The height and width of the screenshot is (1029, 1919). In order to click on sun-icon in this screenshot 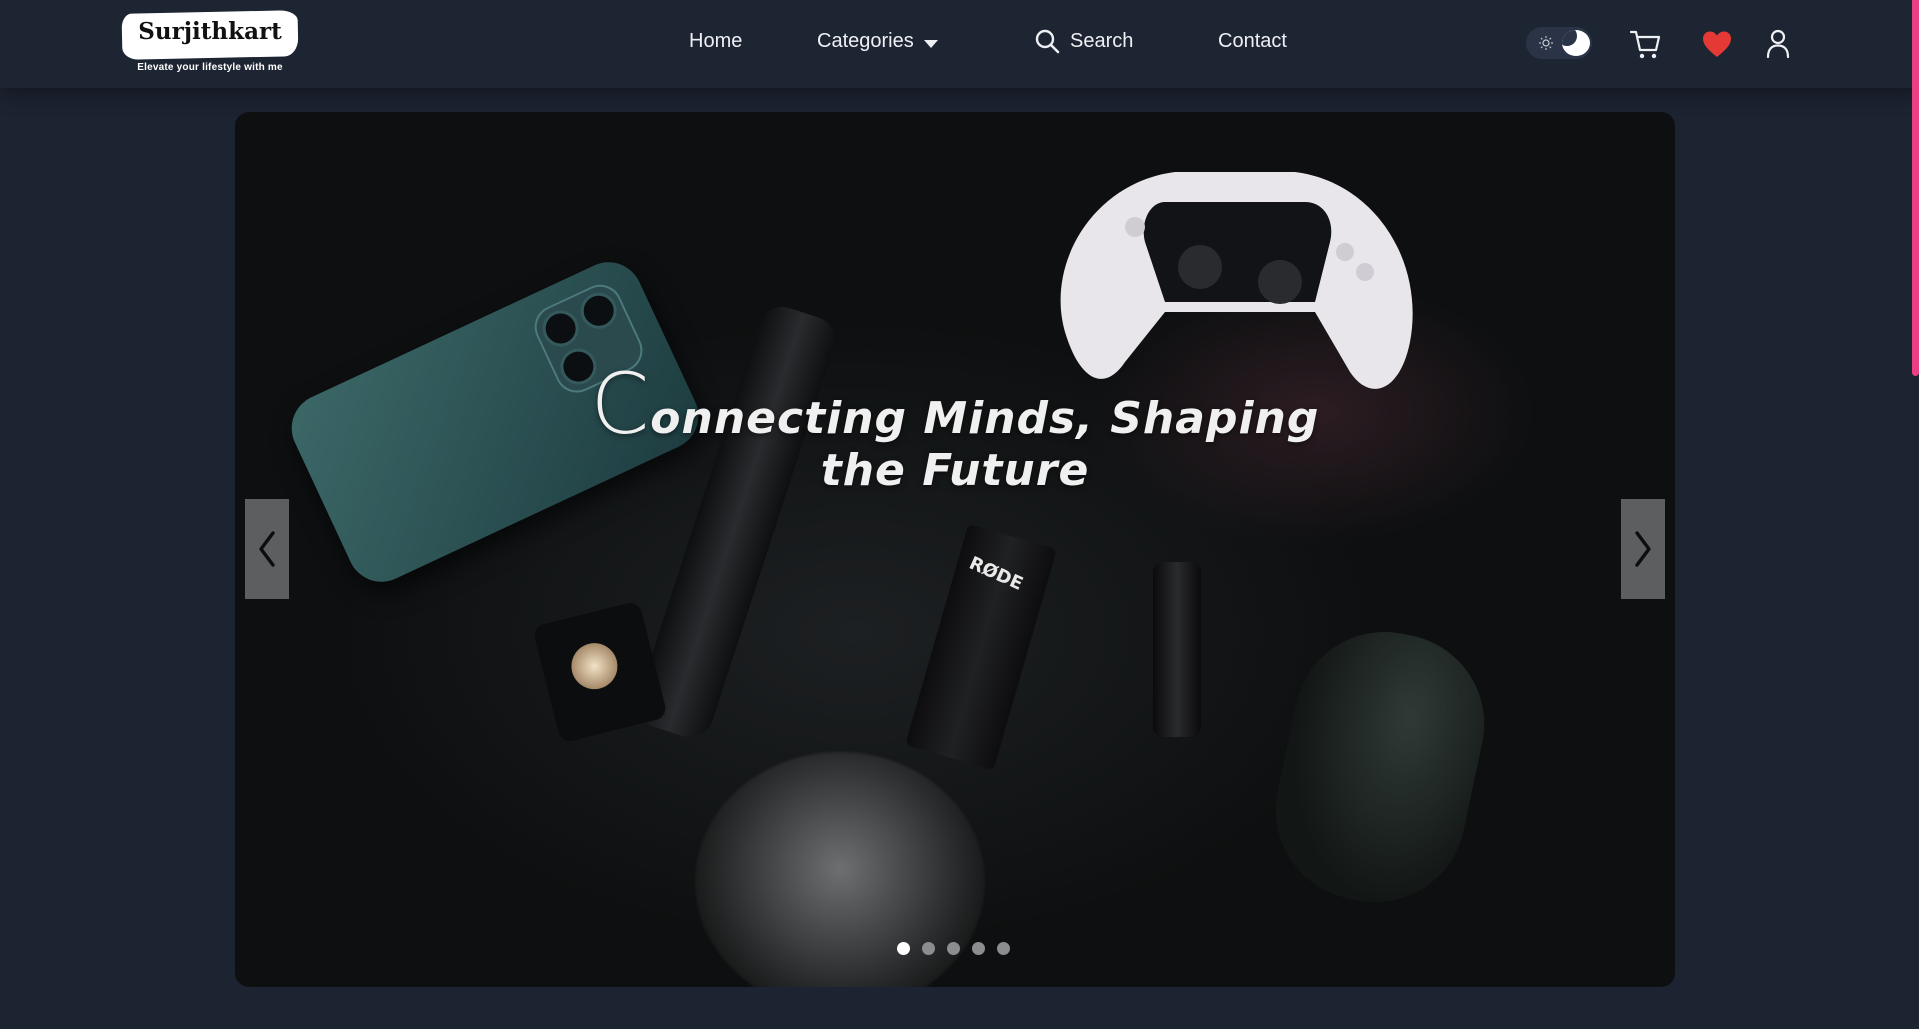, I will do `click(1546, 43)`.